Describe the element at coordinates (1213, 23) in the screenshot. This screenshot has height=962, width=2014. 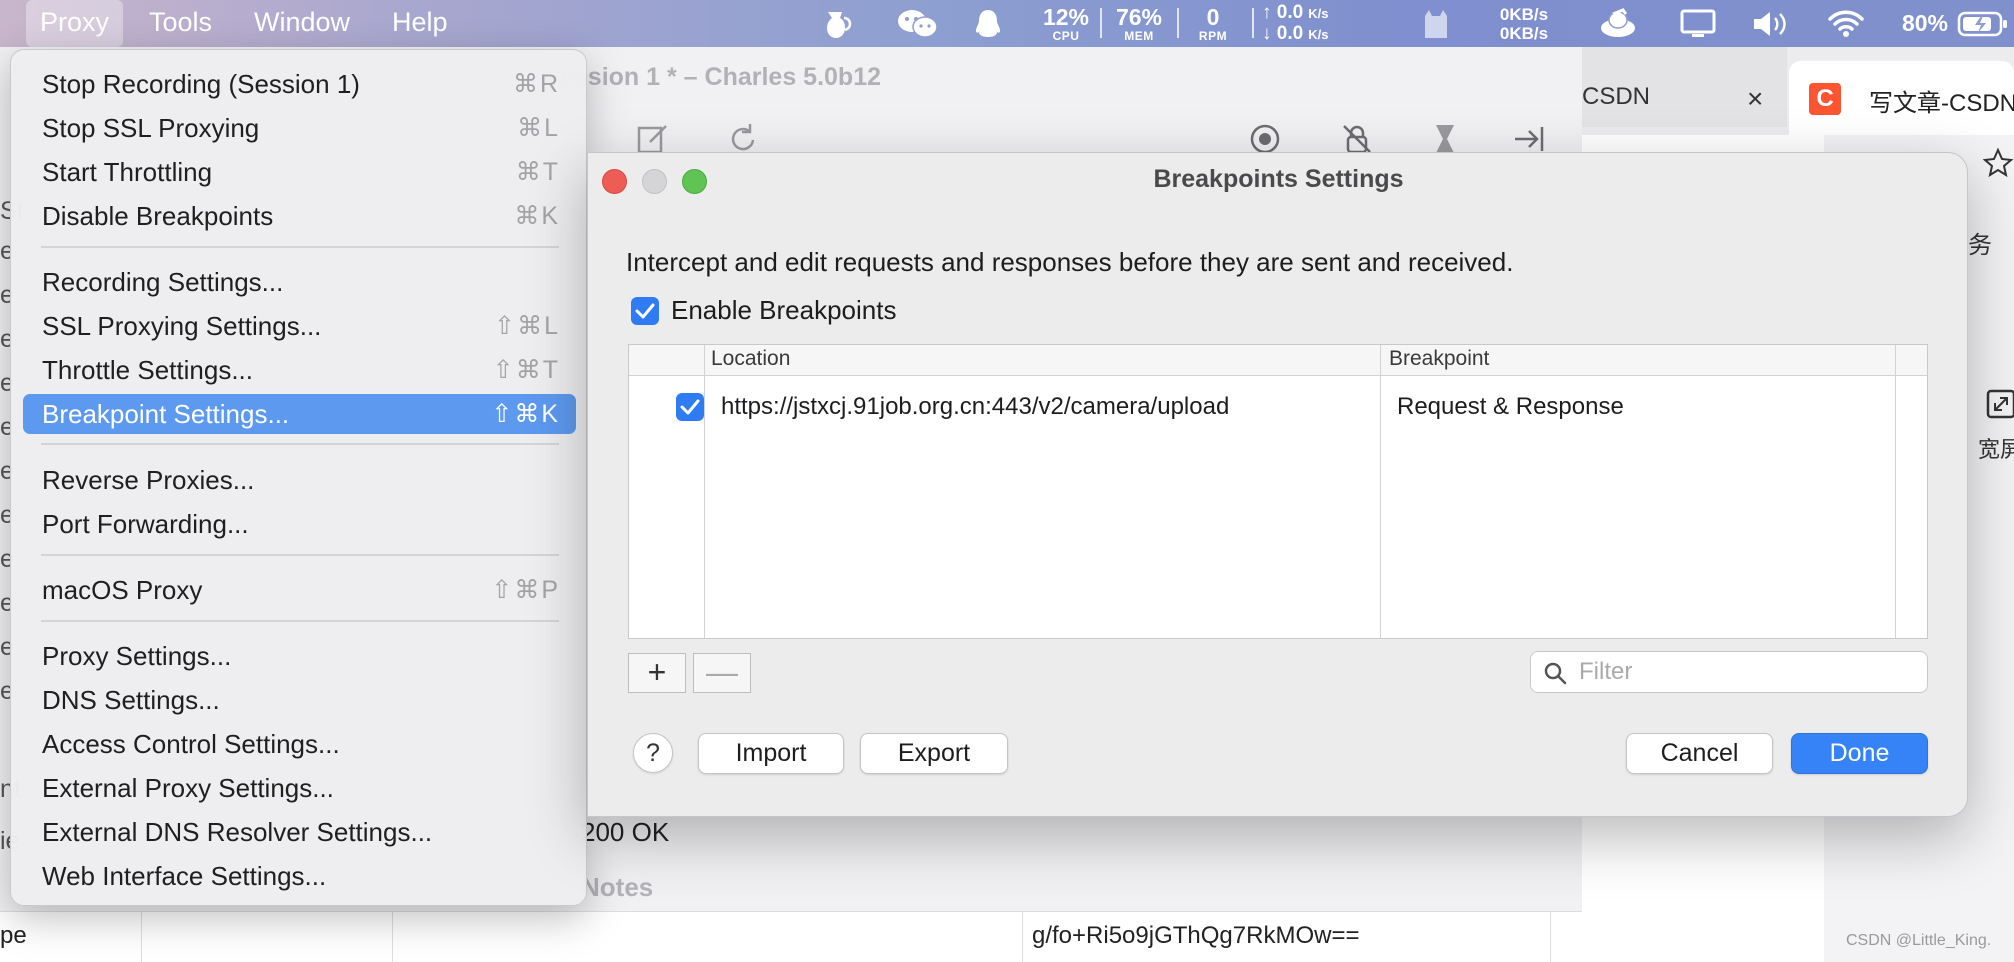
I see `rpm-stat: 0 RPM` at that location.